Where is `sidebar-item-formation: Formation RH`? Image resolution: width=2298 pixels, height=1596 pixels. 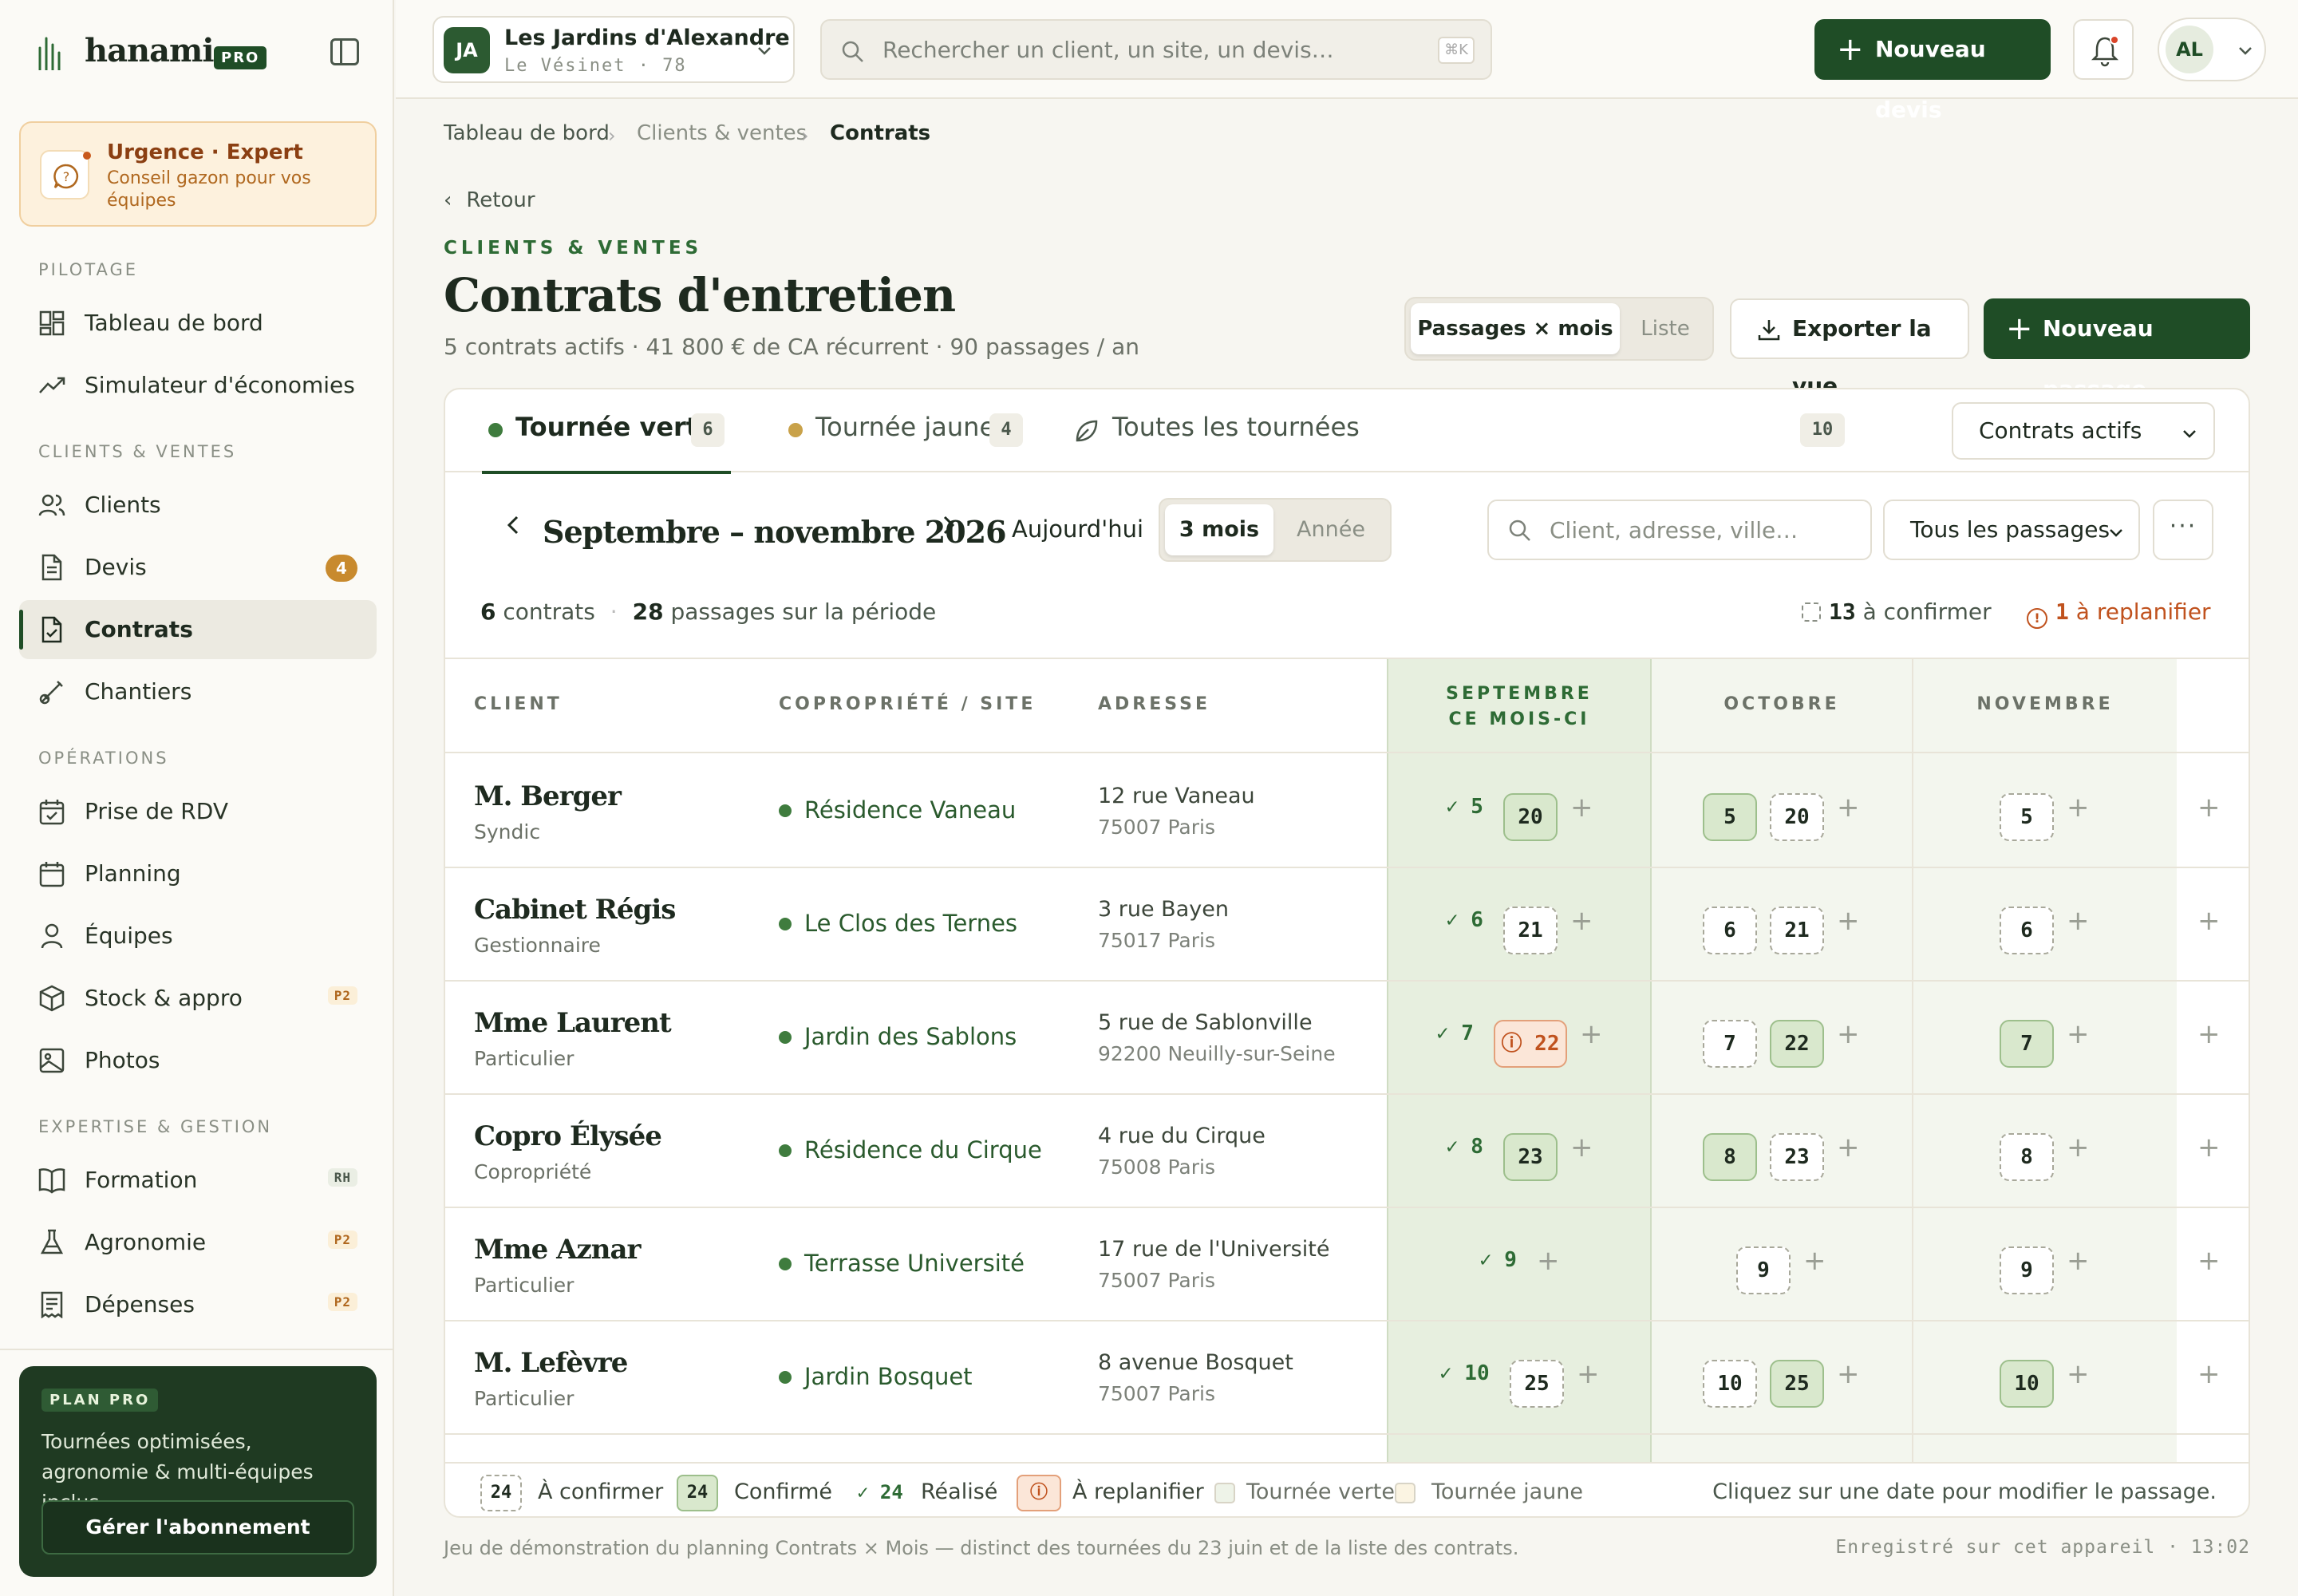 sidebar-item-formation: Formation RH is located at coordinates (198, 1180).